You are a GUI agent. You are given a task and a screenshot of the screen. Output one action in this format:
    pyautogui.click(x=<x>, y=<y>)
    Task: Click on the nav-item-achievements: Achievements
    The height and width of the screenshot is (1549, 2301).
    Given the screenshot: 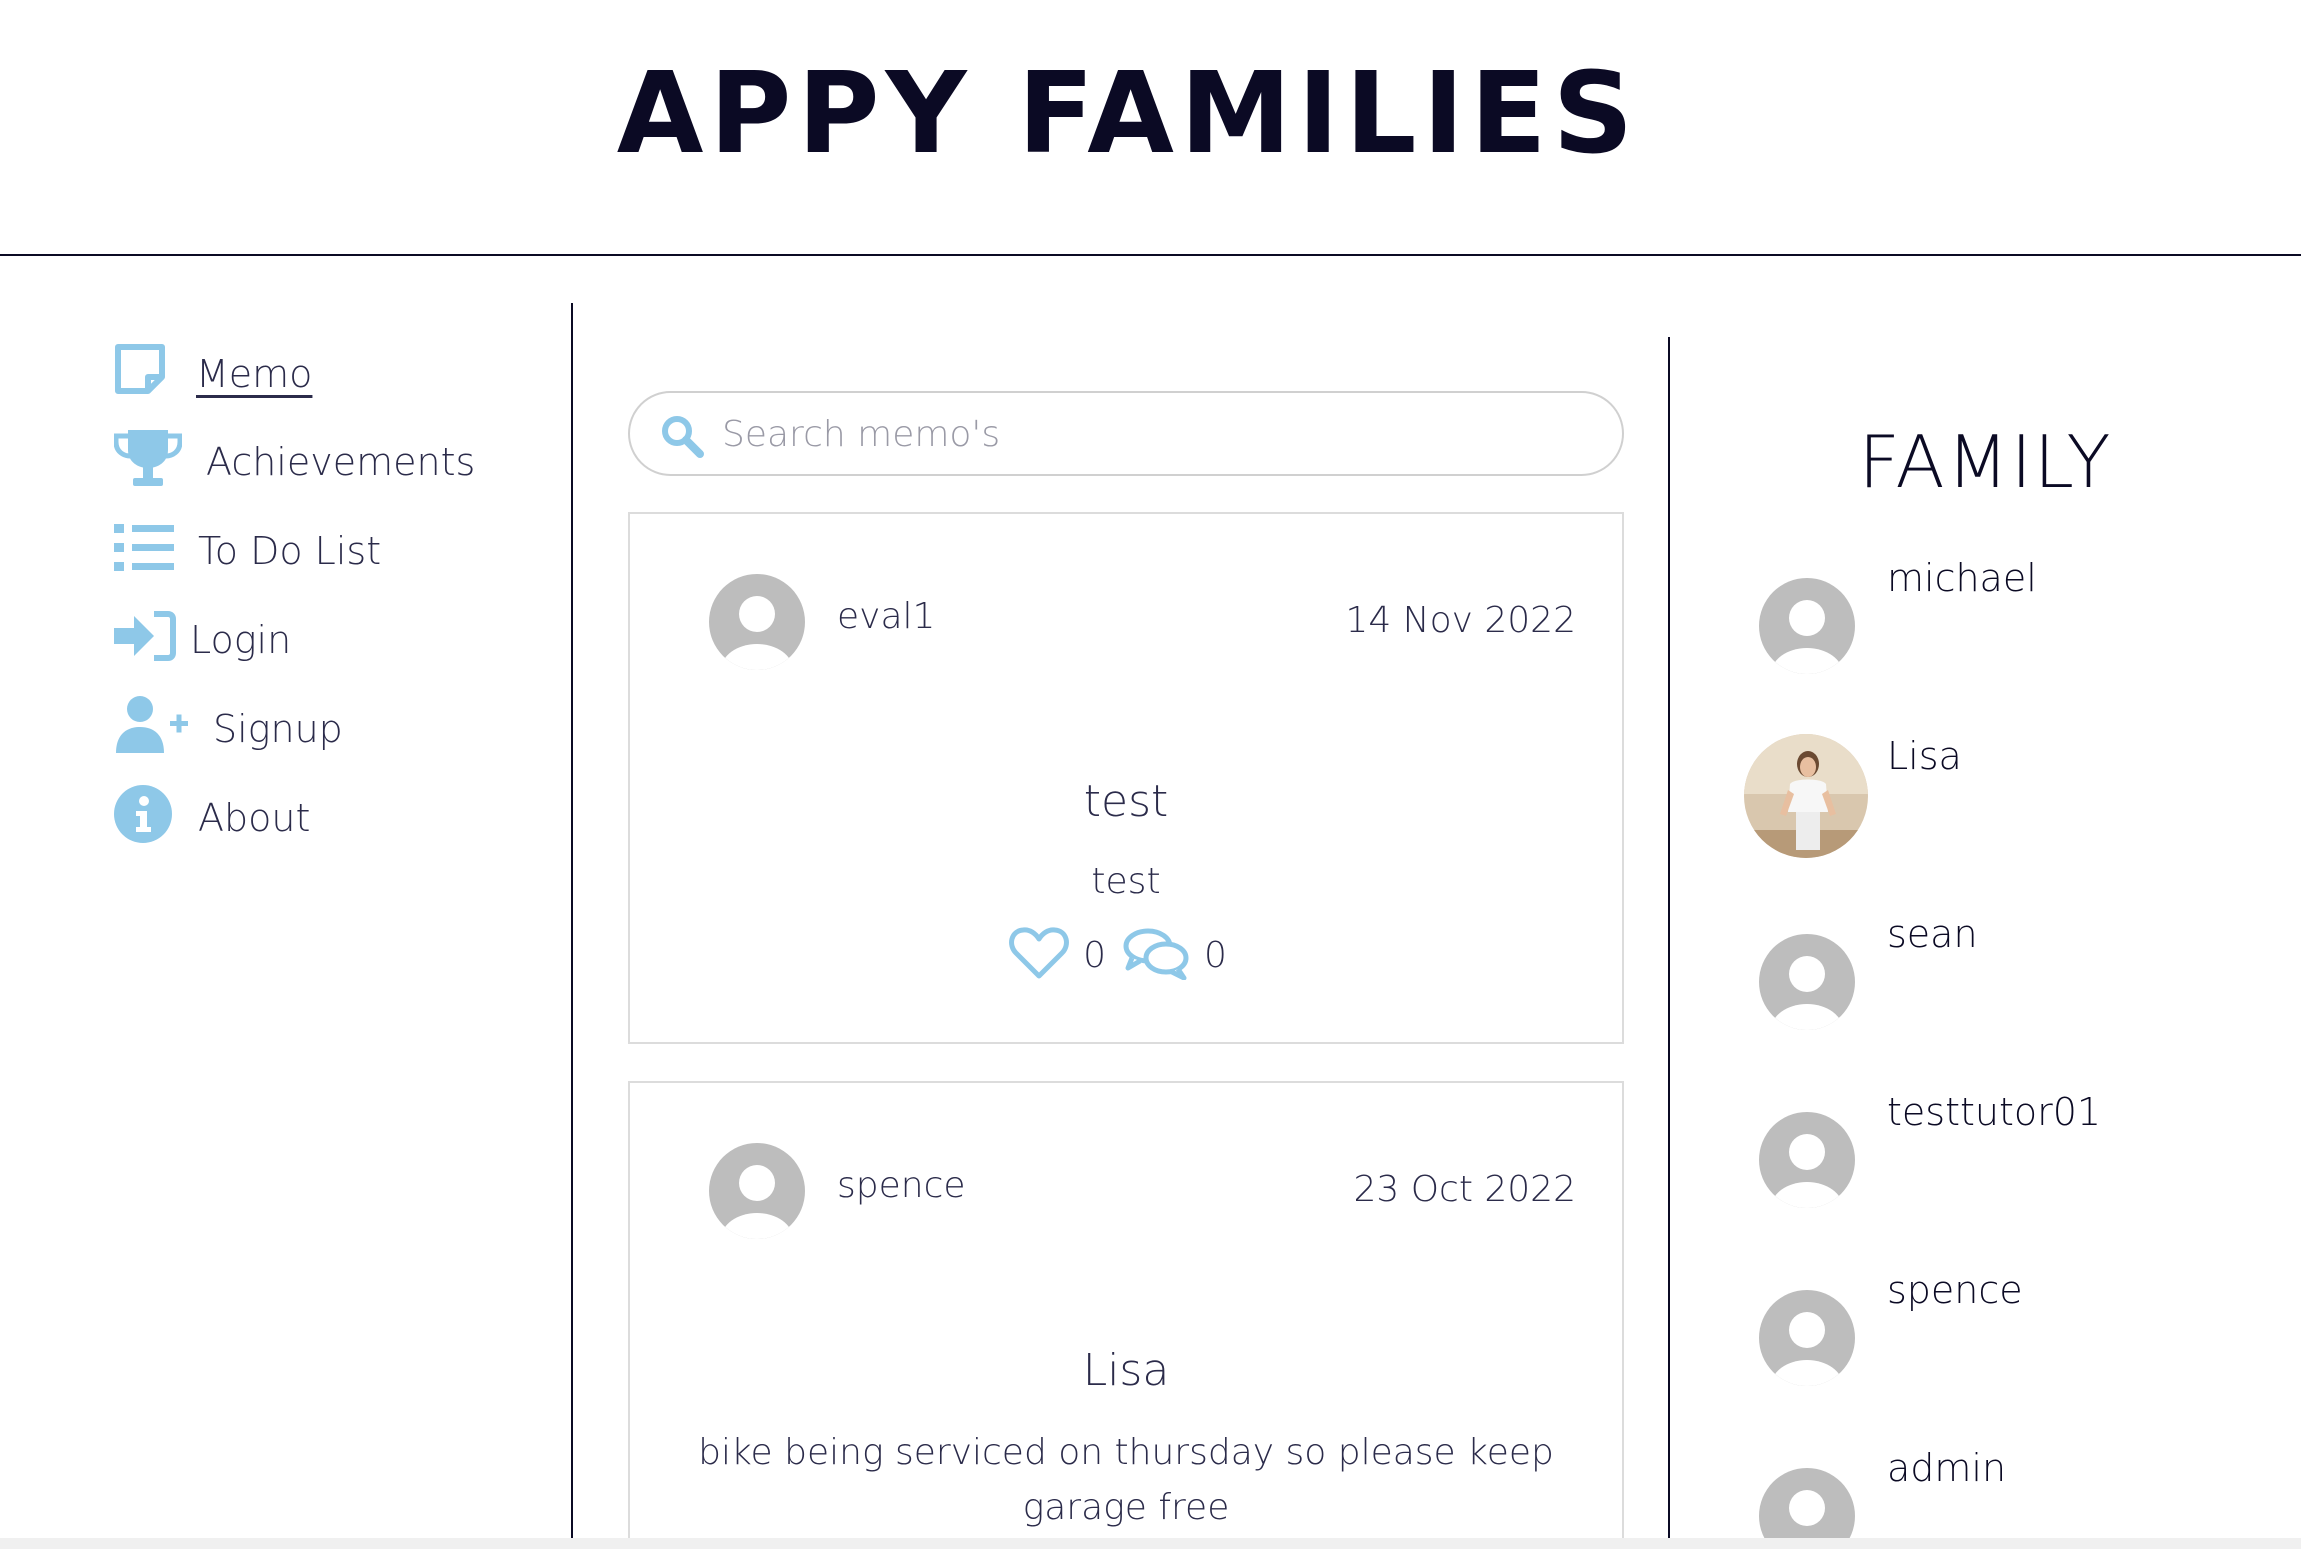 What is the action you would take?
    pyautogui.click(x=294, y=462)
    